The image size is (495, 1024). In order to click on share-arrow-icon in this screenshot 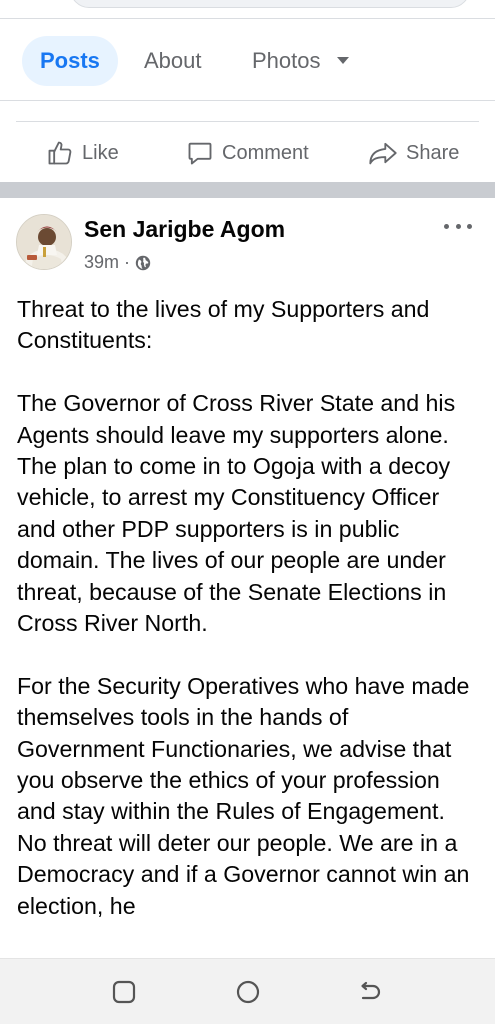, I will do `click(383, 153)`.